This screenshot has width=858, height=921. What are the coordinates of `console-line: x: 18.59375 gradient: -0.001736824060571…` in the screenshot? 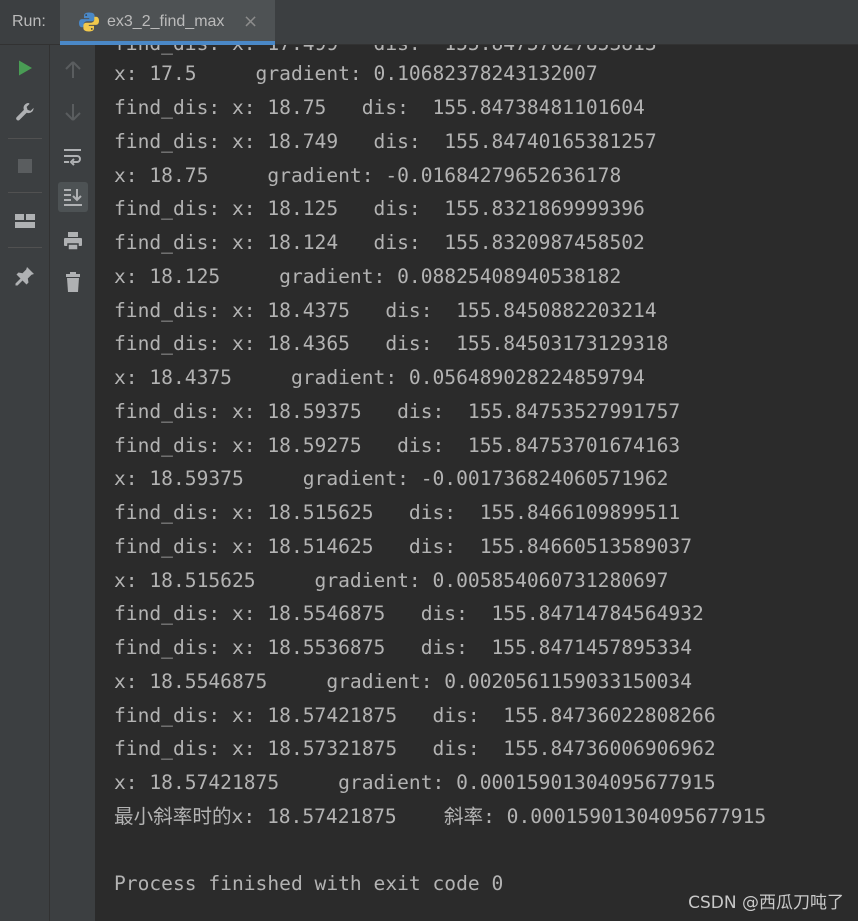 It's located at (391, 478).